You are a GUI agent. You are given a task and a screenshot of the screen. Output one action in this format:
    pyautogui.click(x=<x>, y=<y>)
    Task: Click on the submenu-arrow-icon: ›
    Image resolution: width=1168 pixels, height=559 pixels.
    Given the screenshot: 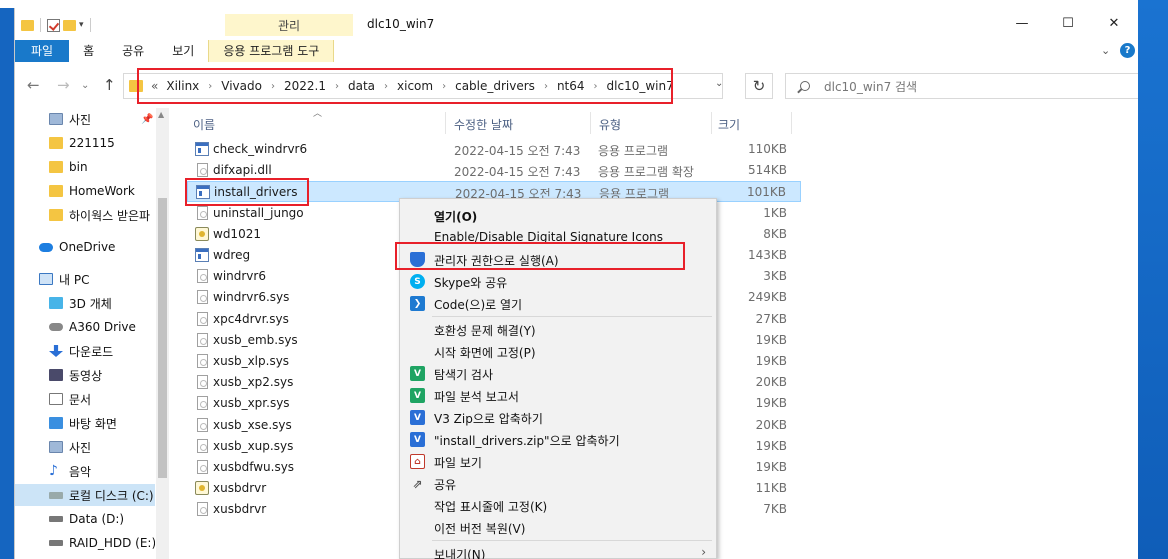 What is the action you would take?
    pyautogui.click(x=703, y=552)
    